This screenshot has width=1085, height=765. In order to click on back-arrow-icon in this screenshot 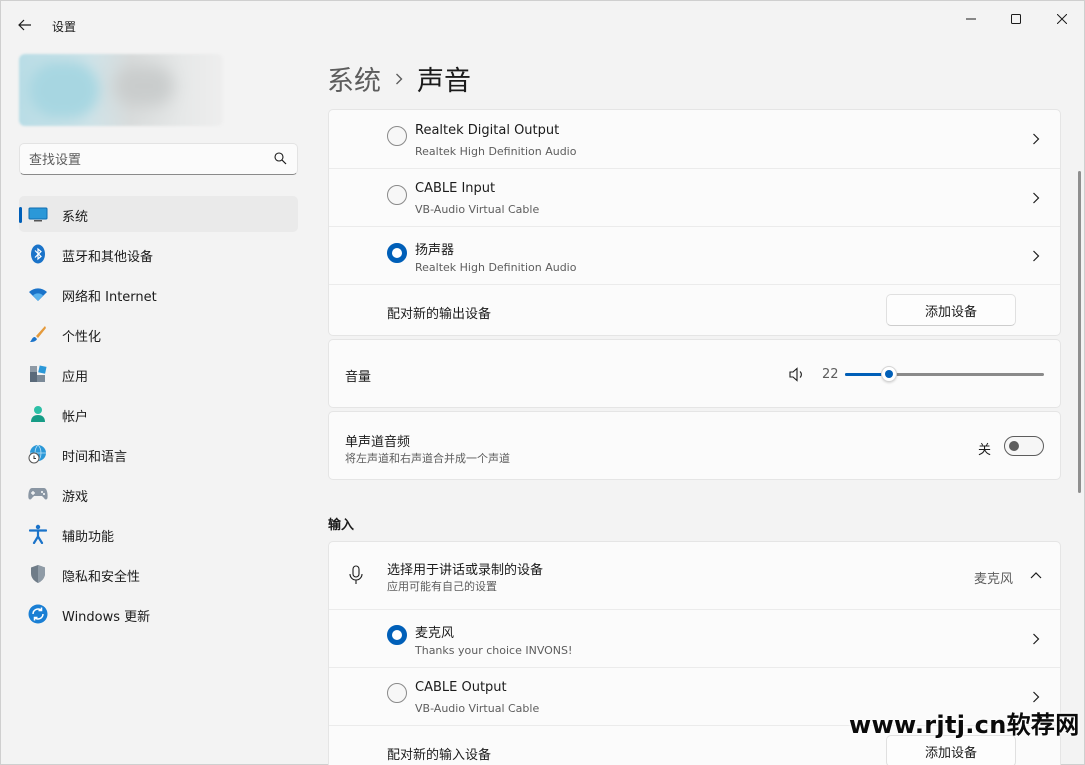, I will do `click(24, 25)`.